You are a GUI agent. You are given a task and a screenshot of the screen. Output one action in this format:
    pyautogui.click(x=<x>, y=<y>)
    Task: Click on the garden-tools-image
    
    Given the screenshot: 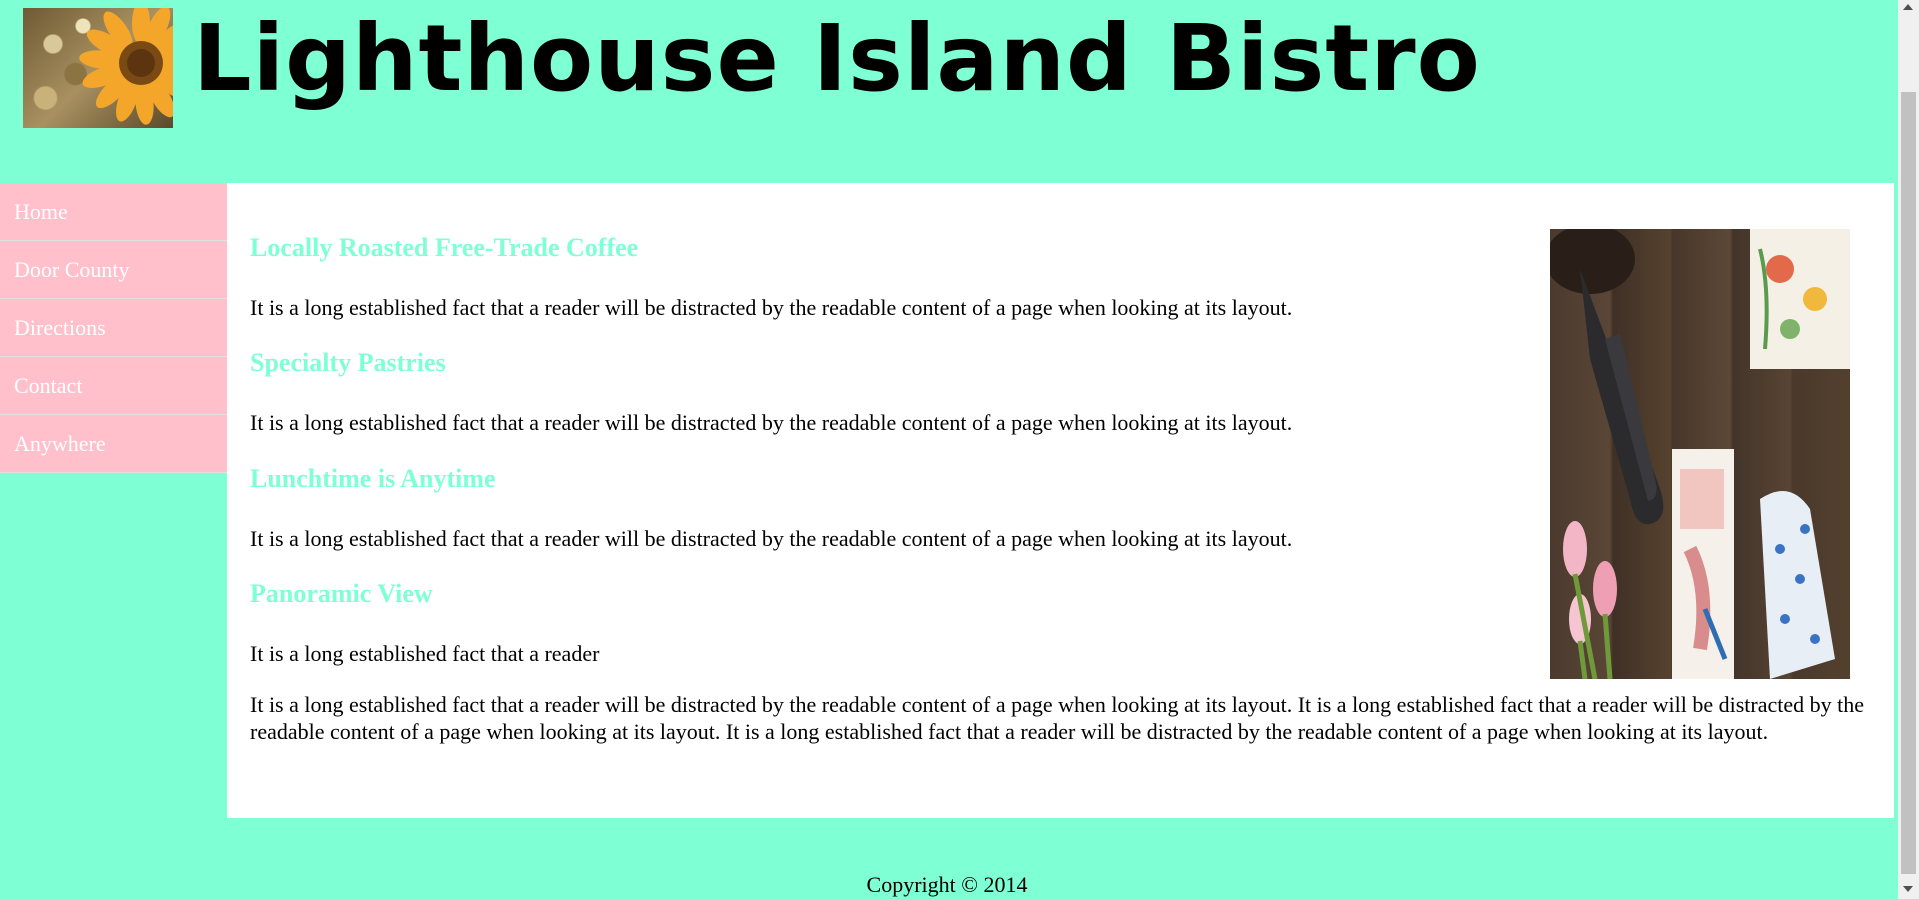 What is the action you would take?
    pyautogui.click(x=1700, y=454)
    